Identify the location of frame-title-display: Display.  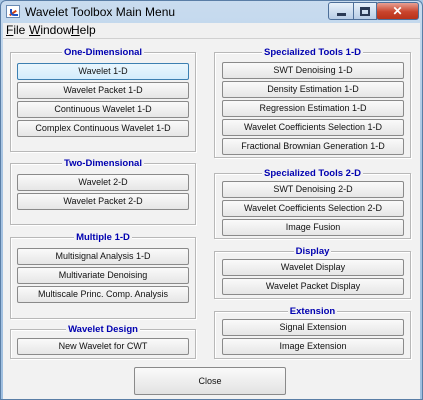
(312, 251).